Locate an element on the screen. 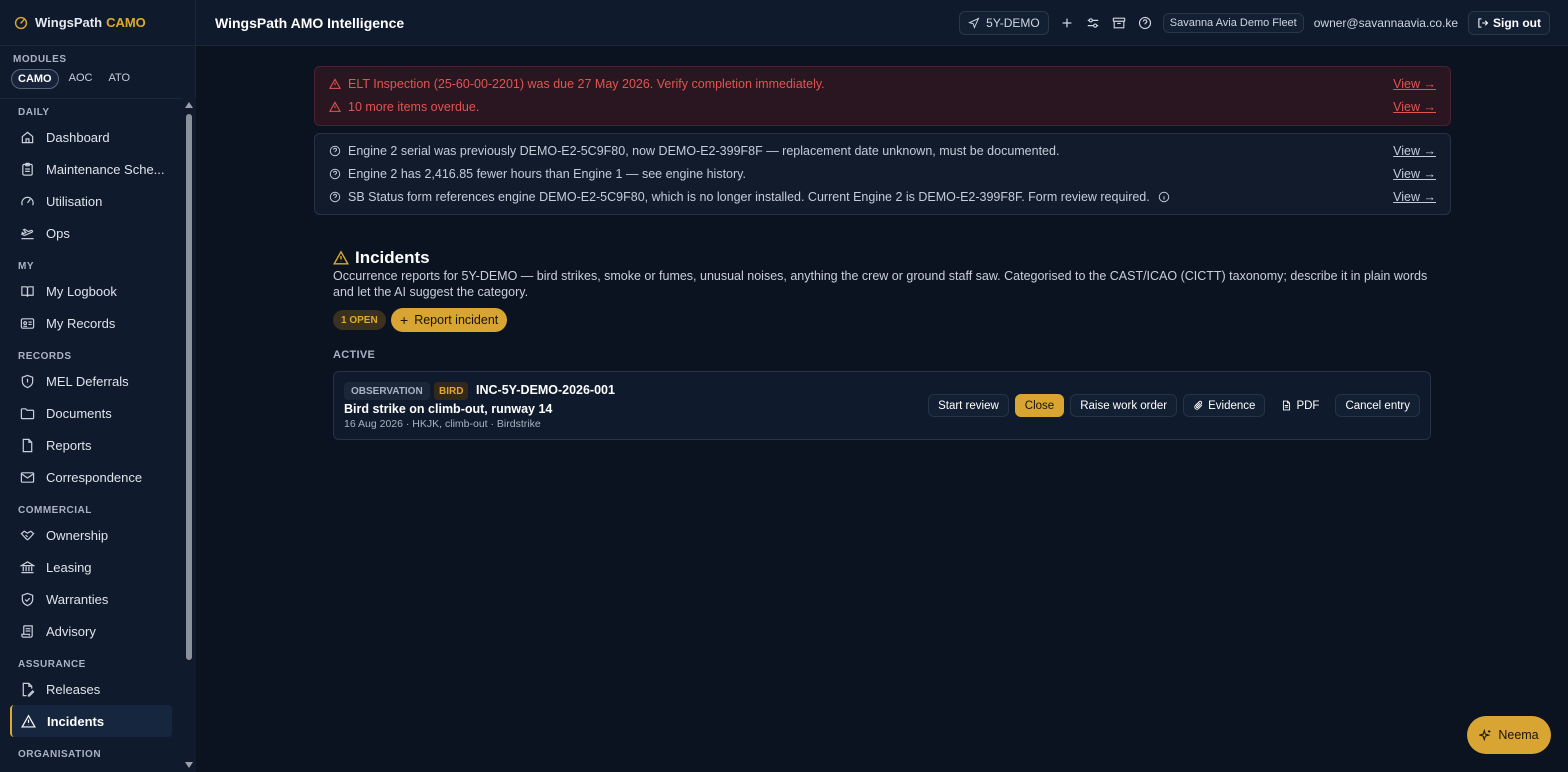  file-sign-icon is located at coordinates (28, 689).